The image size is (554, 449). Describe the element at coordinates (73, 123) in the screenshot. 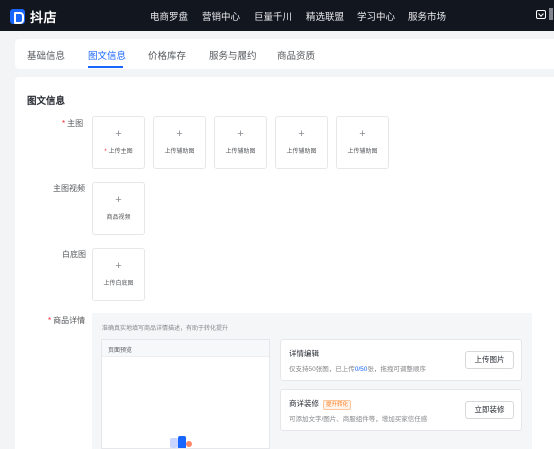

I see `main-image-label: * 主图` at that location.